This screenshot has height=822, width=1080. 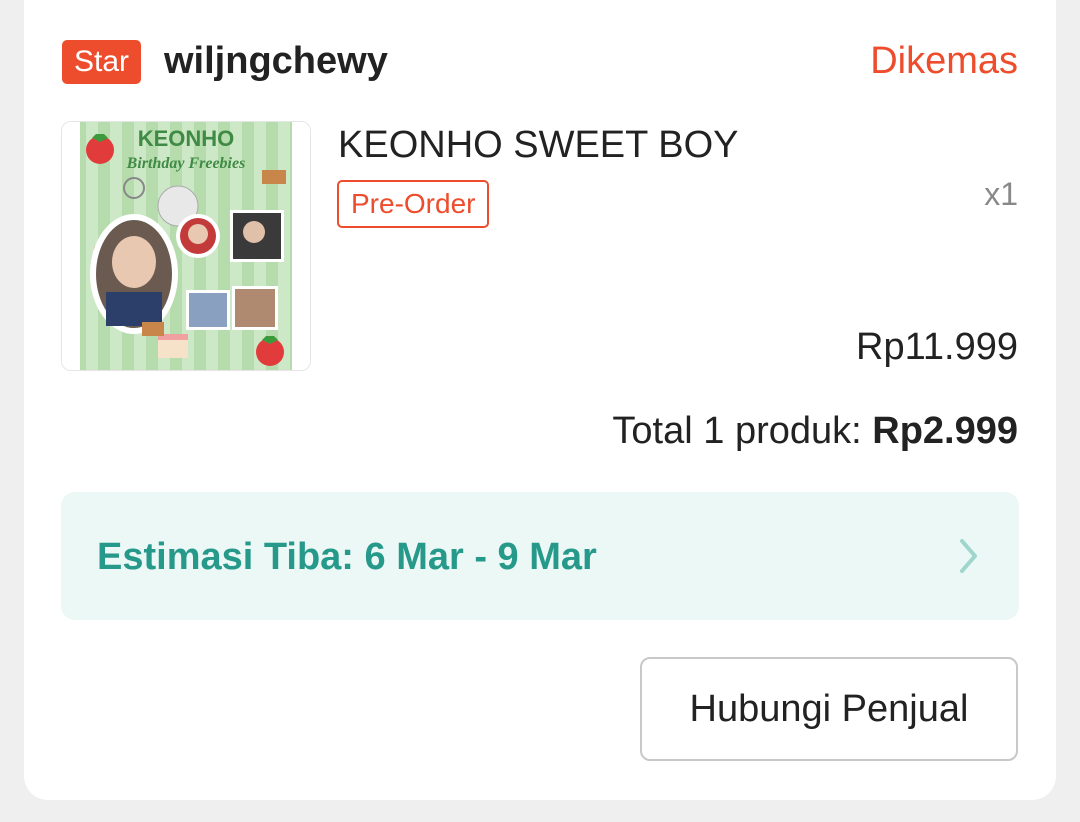 I want to click on product-image-graphic: KEONHO Birthday Freebies, so click(x=186, y=246).